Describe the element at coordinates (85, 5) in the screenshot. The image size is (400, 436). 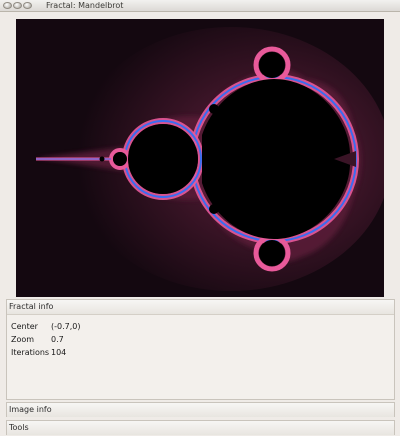
I see `window-title: Fractal: Mandelbrot` at that location.